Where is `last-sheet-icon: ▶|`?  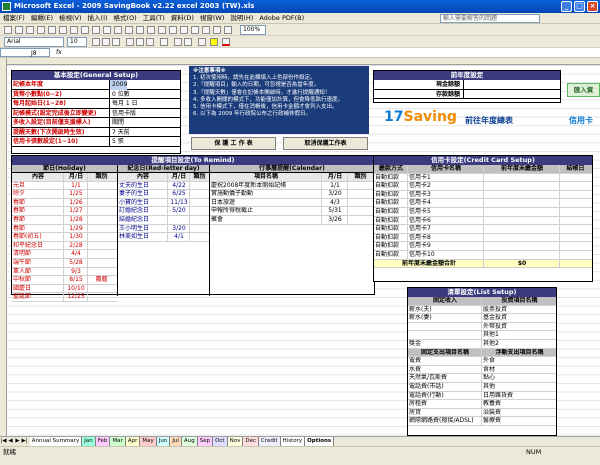
last-sheet-icon: ▶| is located at coordinates (24, 441).